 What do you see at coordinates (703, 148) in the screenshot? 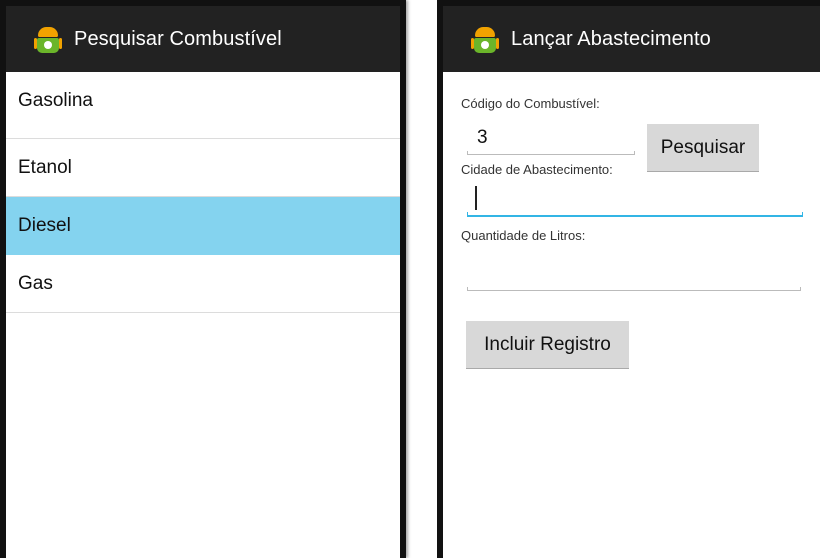
I see `pesquisar-button: Pesquisar` at bounding box center [703, 148].